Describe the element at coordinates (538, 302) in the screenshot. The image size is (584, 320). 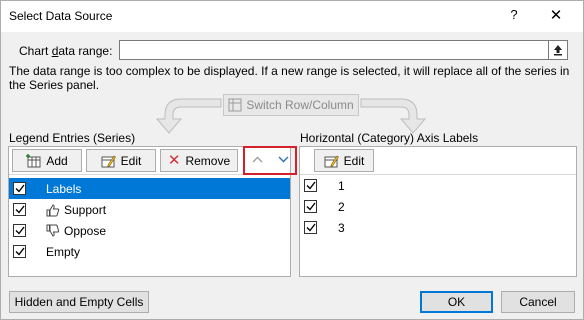
I see `cancel-button: Cancel` at that location.